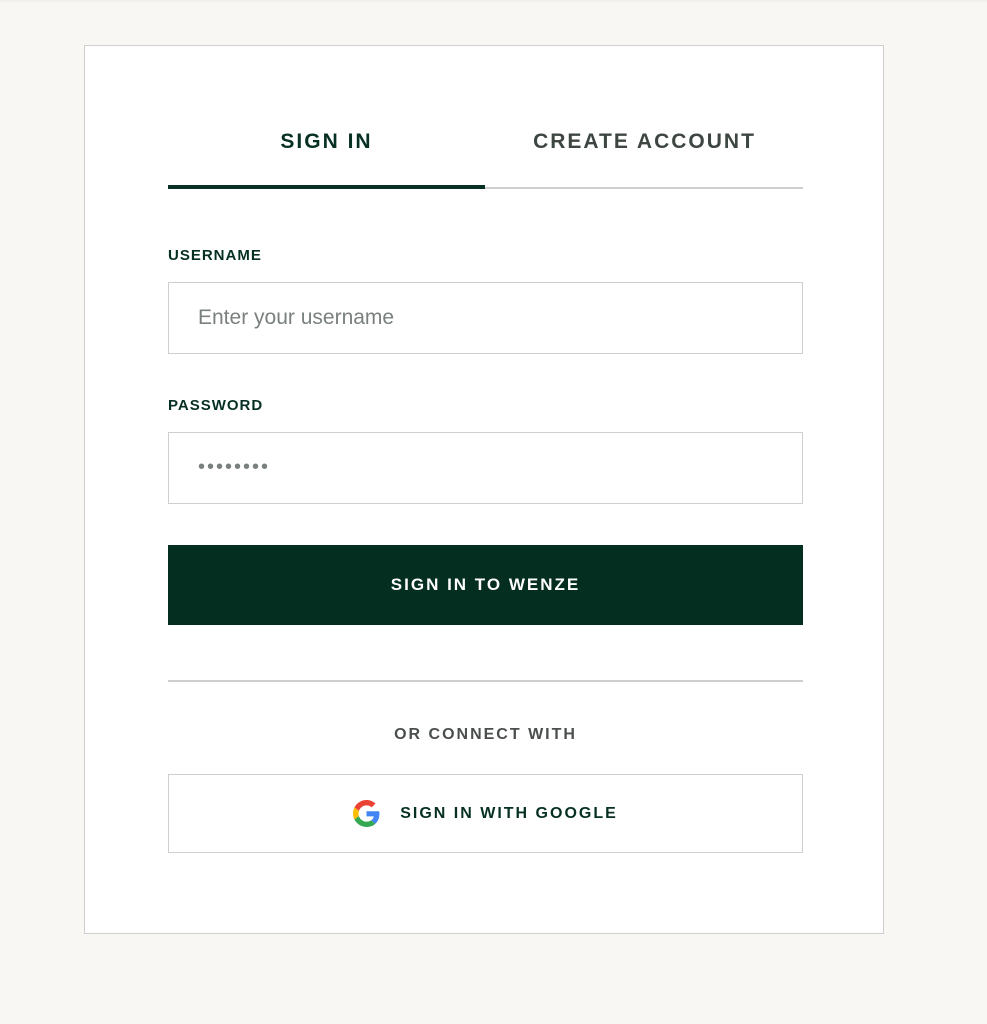 Image resolution: width=987 pixels, height=1024 pixels. I want to click on connect-with-label: OR CONNECT WITH, so click(485, 734).